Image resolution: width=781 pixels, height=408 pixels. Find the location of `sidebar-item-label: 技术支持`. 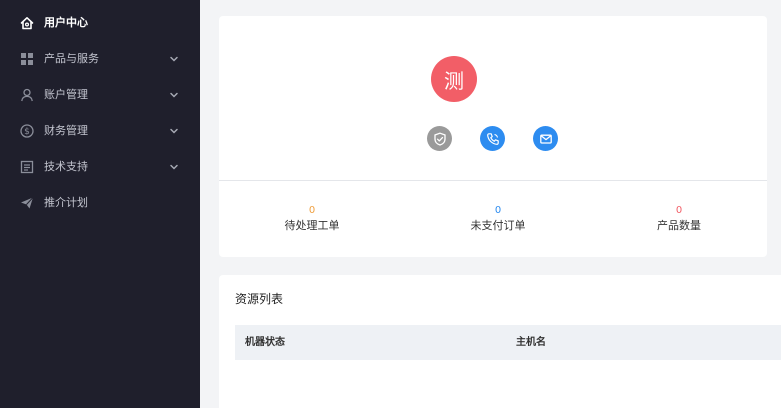

sidebar-item-label: 技术支持 is located at coordinates (66, 166).